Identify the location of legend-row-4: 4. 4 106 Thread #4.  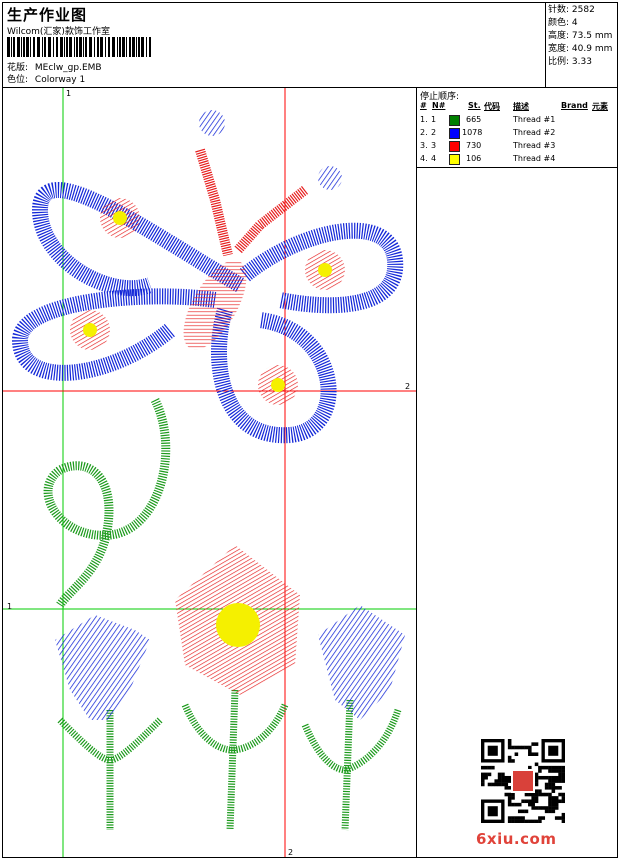
(488, 159).